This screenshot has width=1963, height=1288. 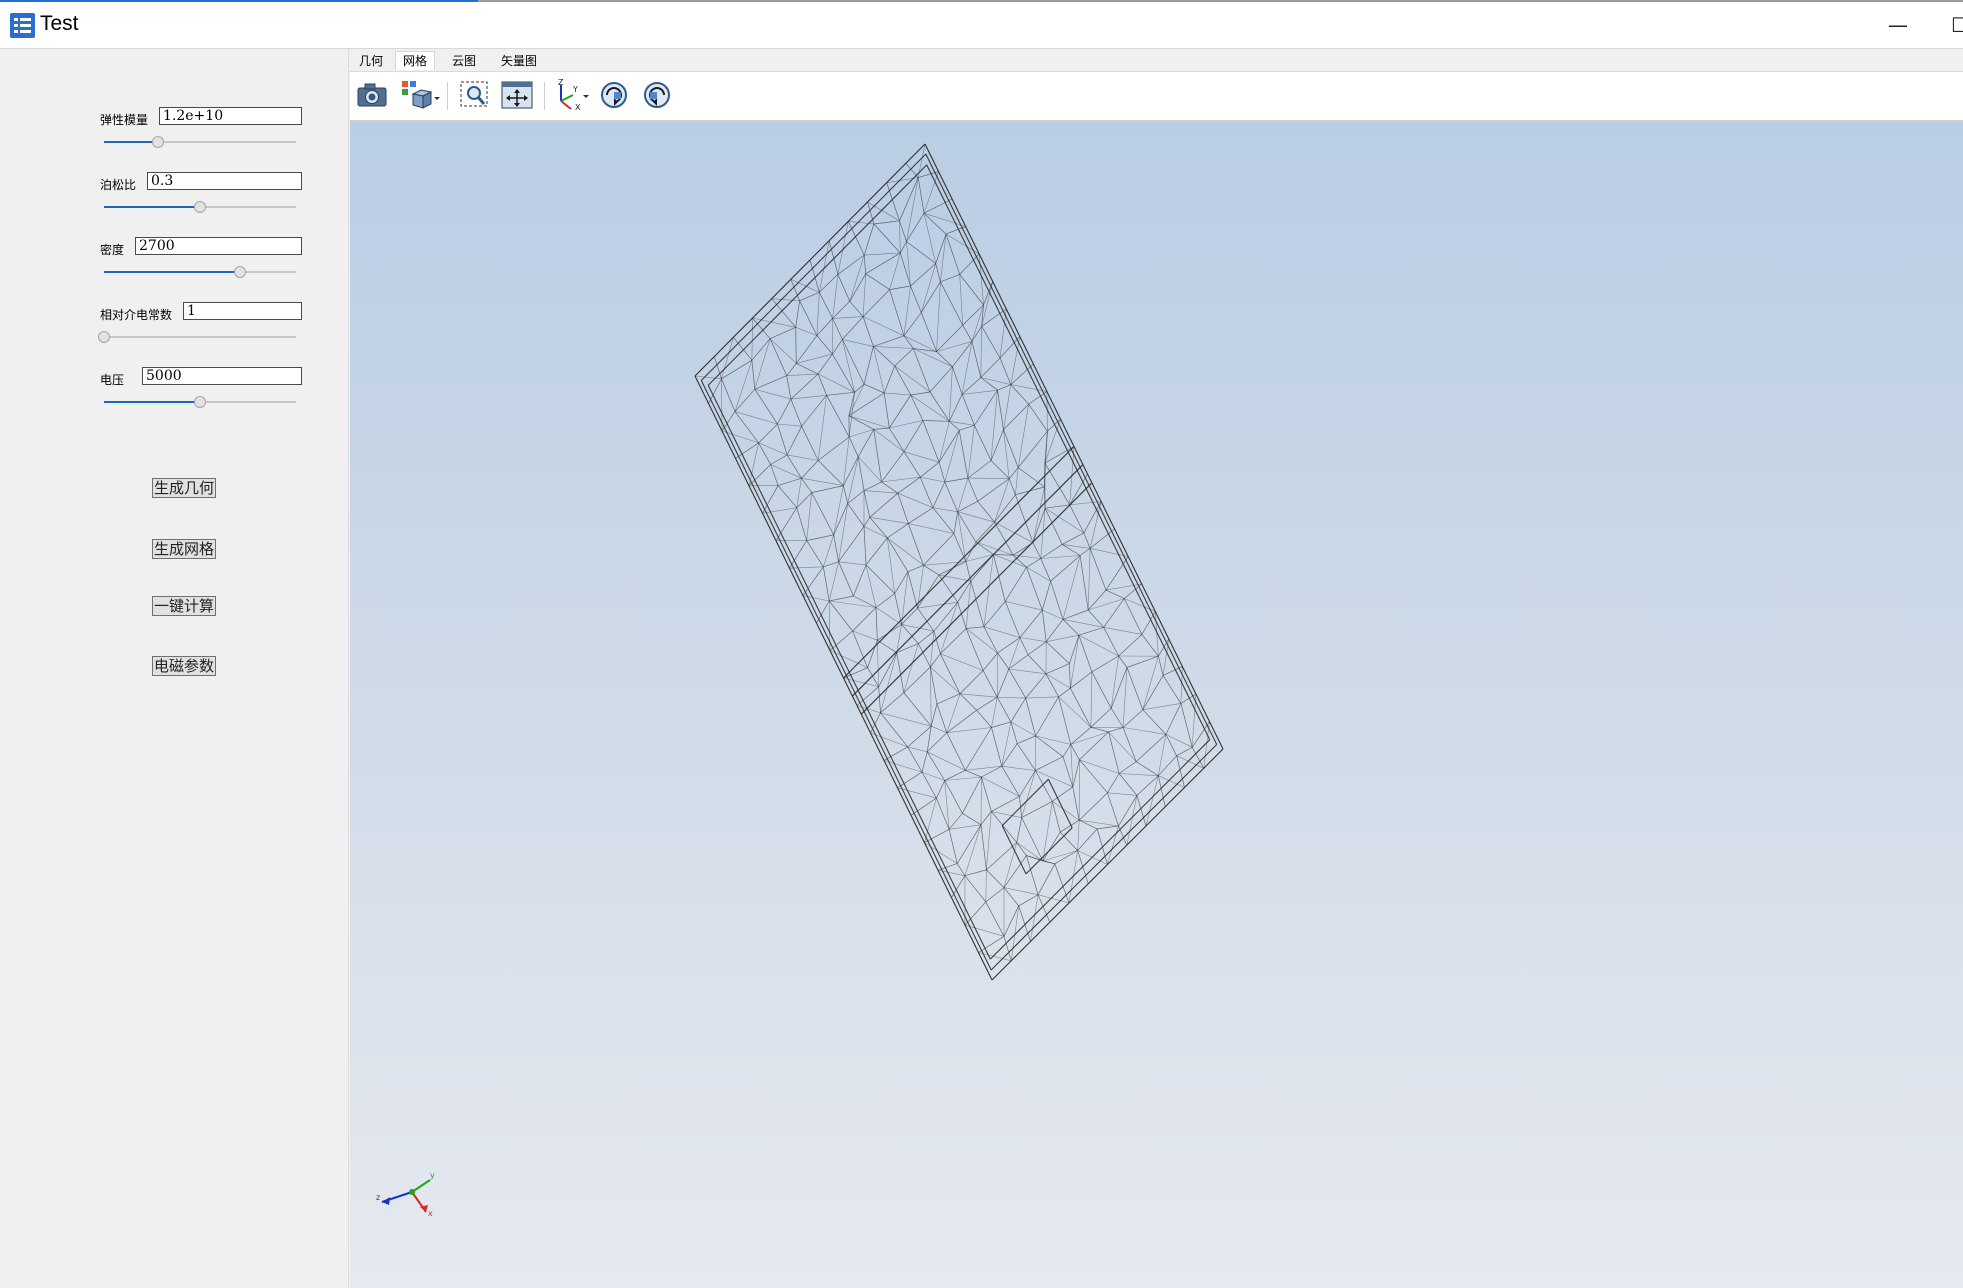 What do you see at coordinates (432, 1175) in the screenshot?
I see `axis-y-label: y` at bounding box center [432, 1175].